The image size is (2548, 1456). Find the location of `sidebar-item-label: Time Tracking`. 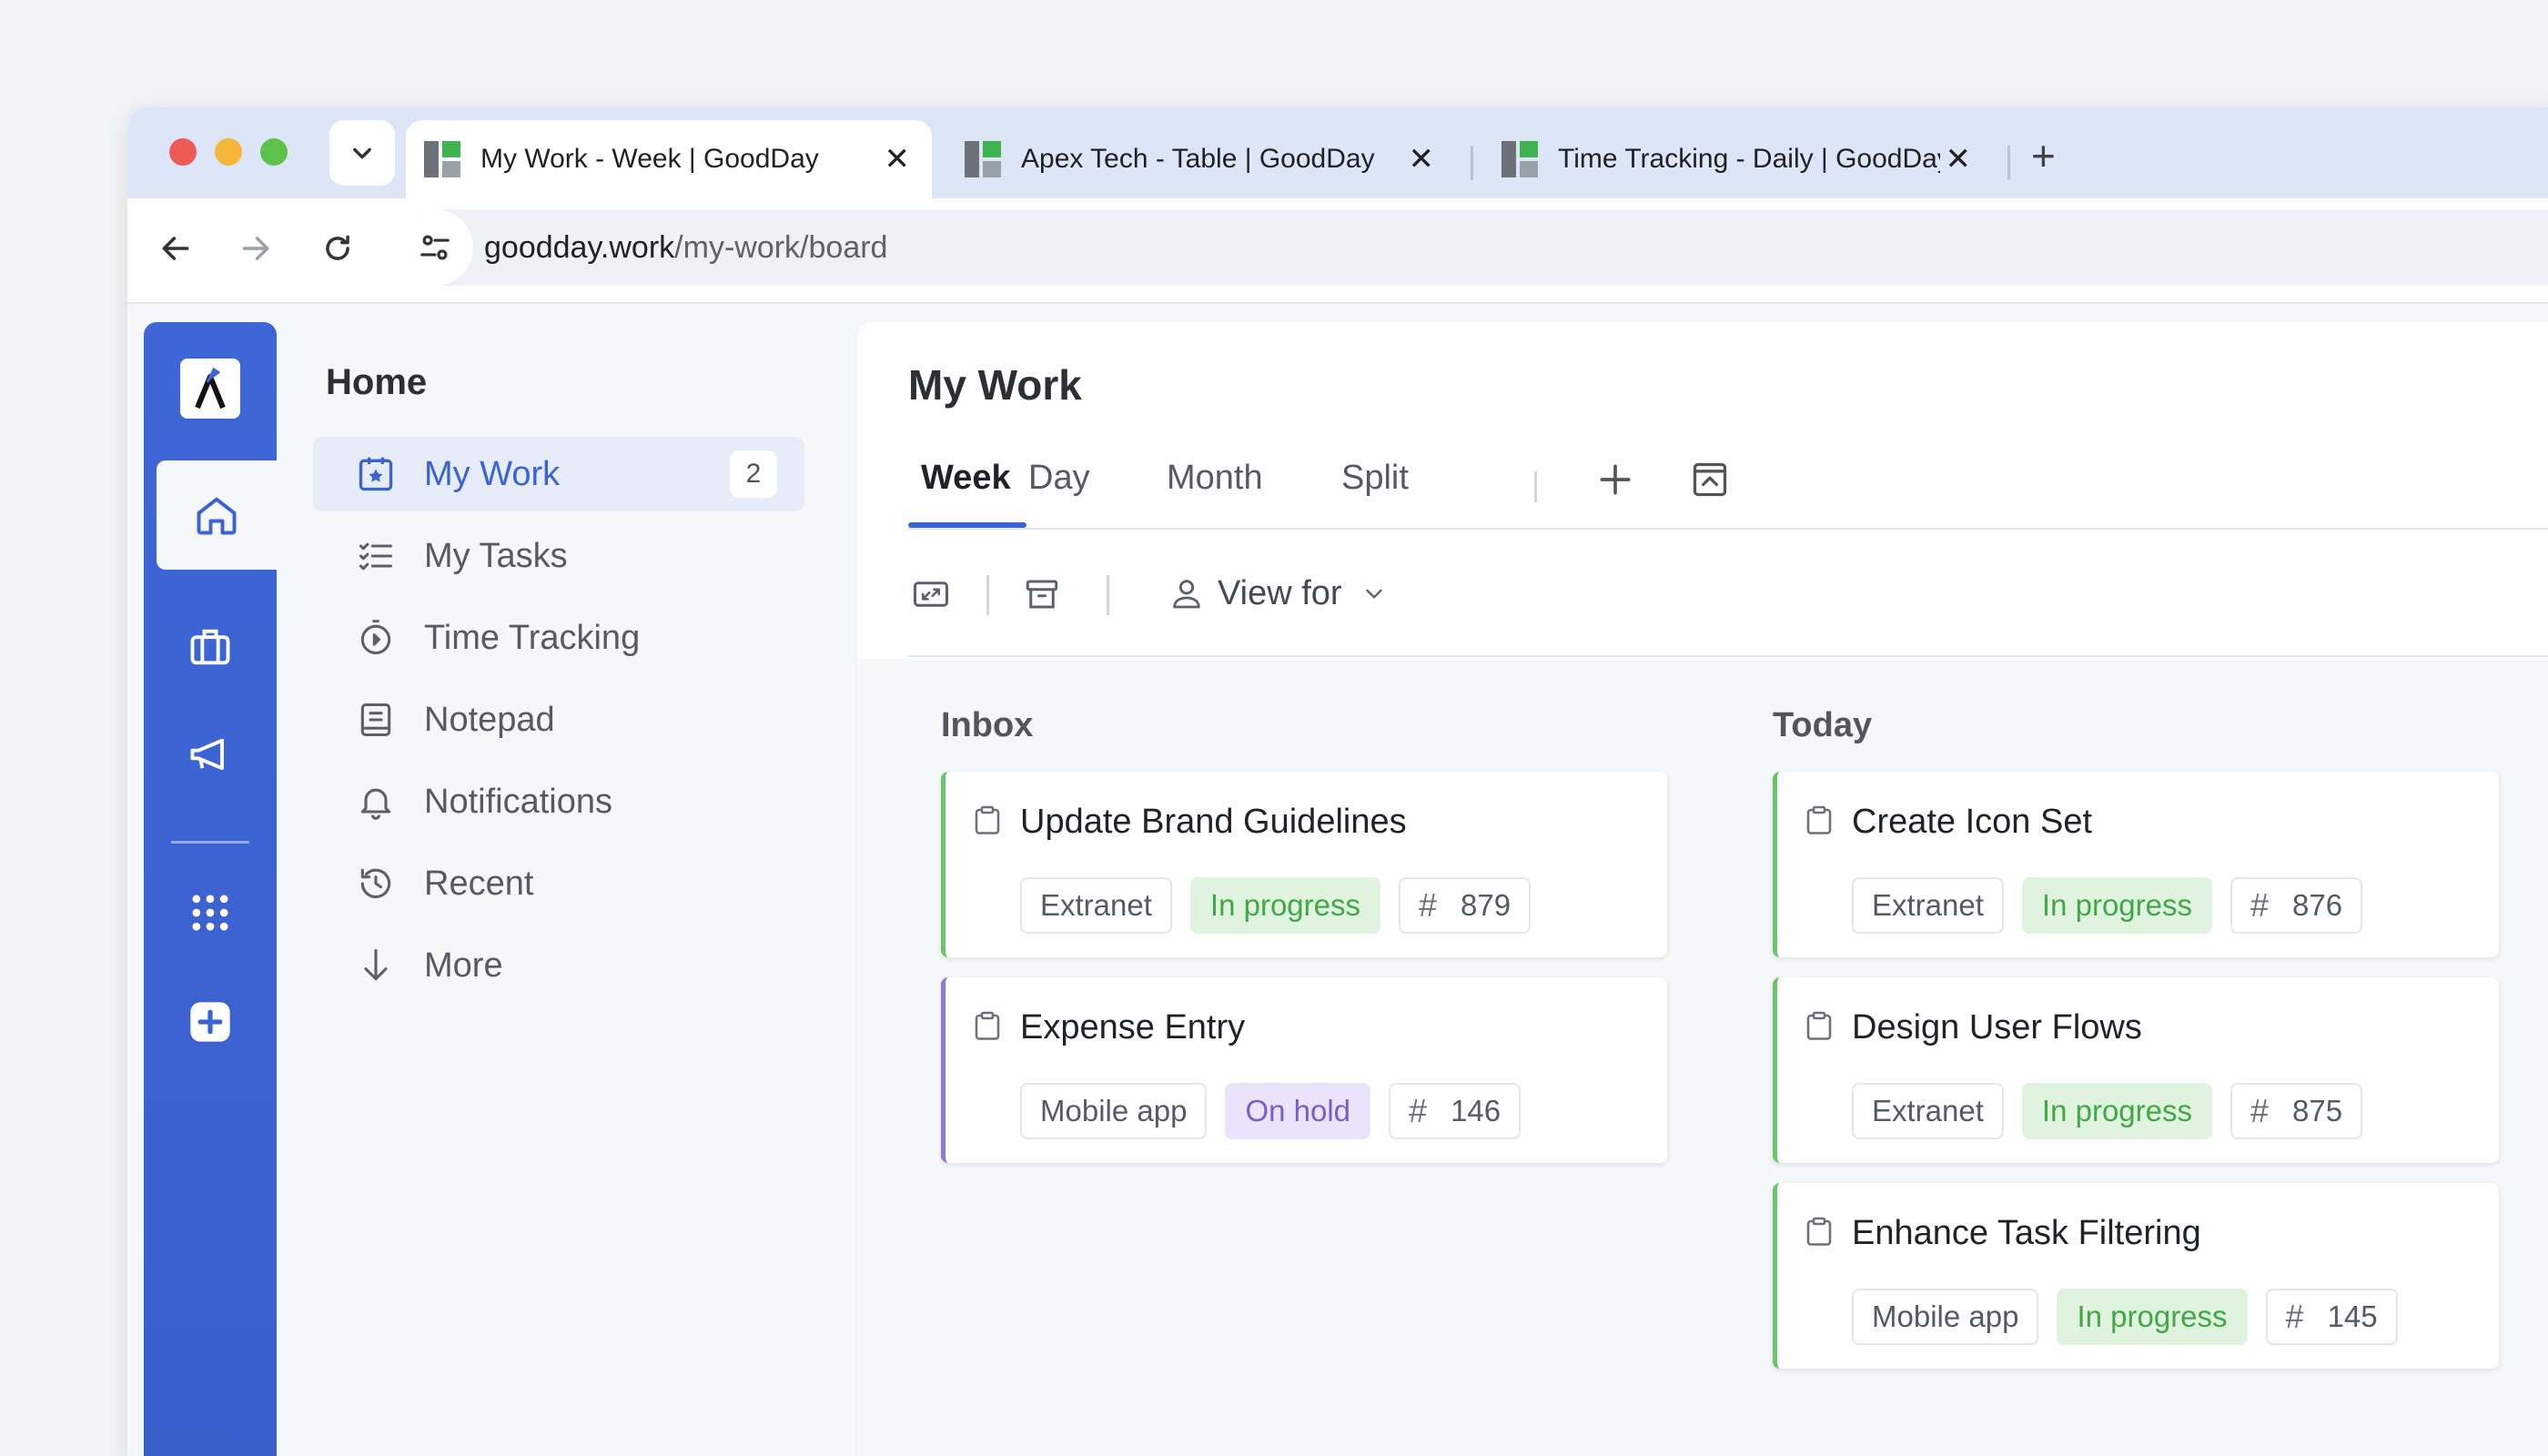

sidebar-item-label: Time Tracking is located at coordinates (533, 638).